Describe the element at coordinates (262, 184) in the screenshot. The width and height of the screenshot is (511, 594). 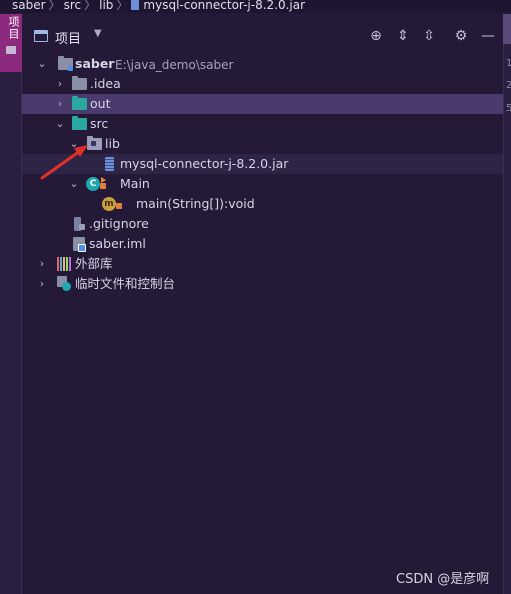
I see `tree-row-main-class: ⌄ C Main` at that location.